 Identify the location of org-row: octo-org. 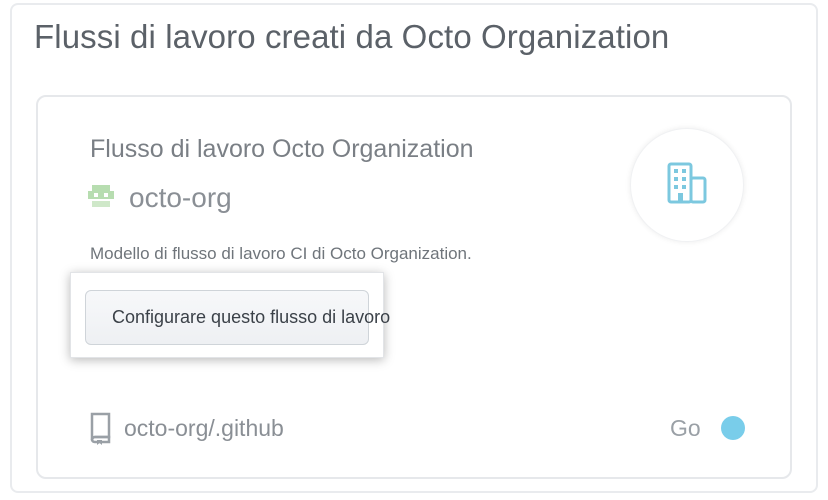
(159, 198).